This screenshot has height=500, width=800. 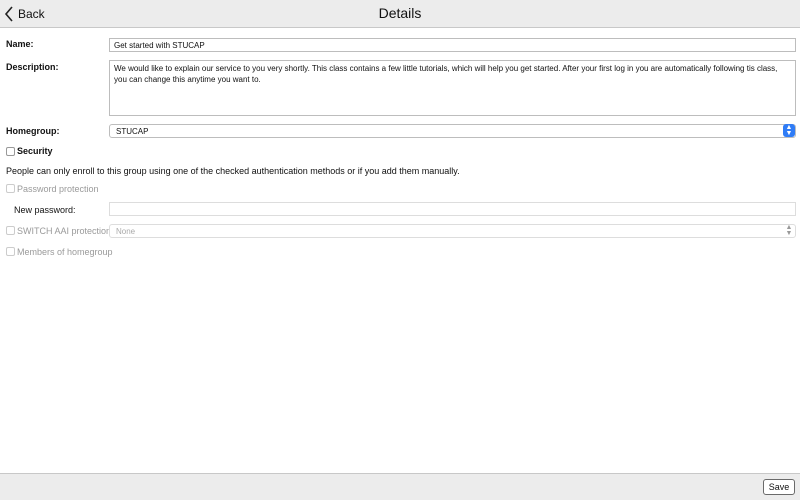 I want to click on switch-aai-select: None ▲ ▼, so click(x=452, y=231).